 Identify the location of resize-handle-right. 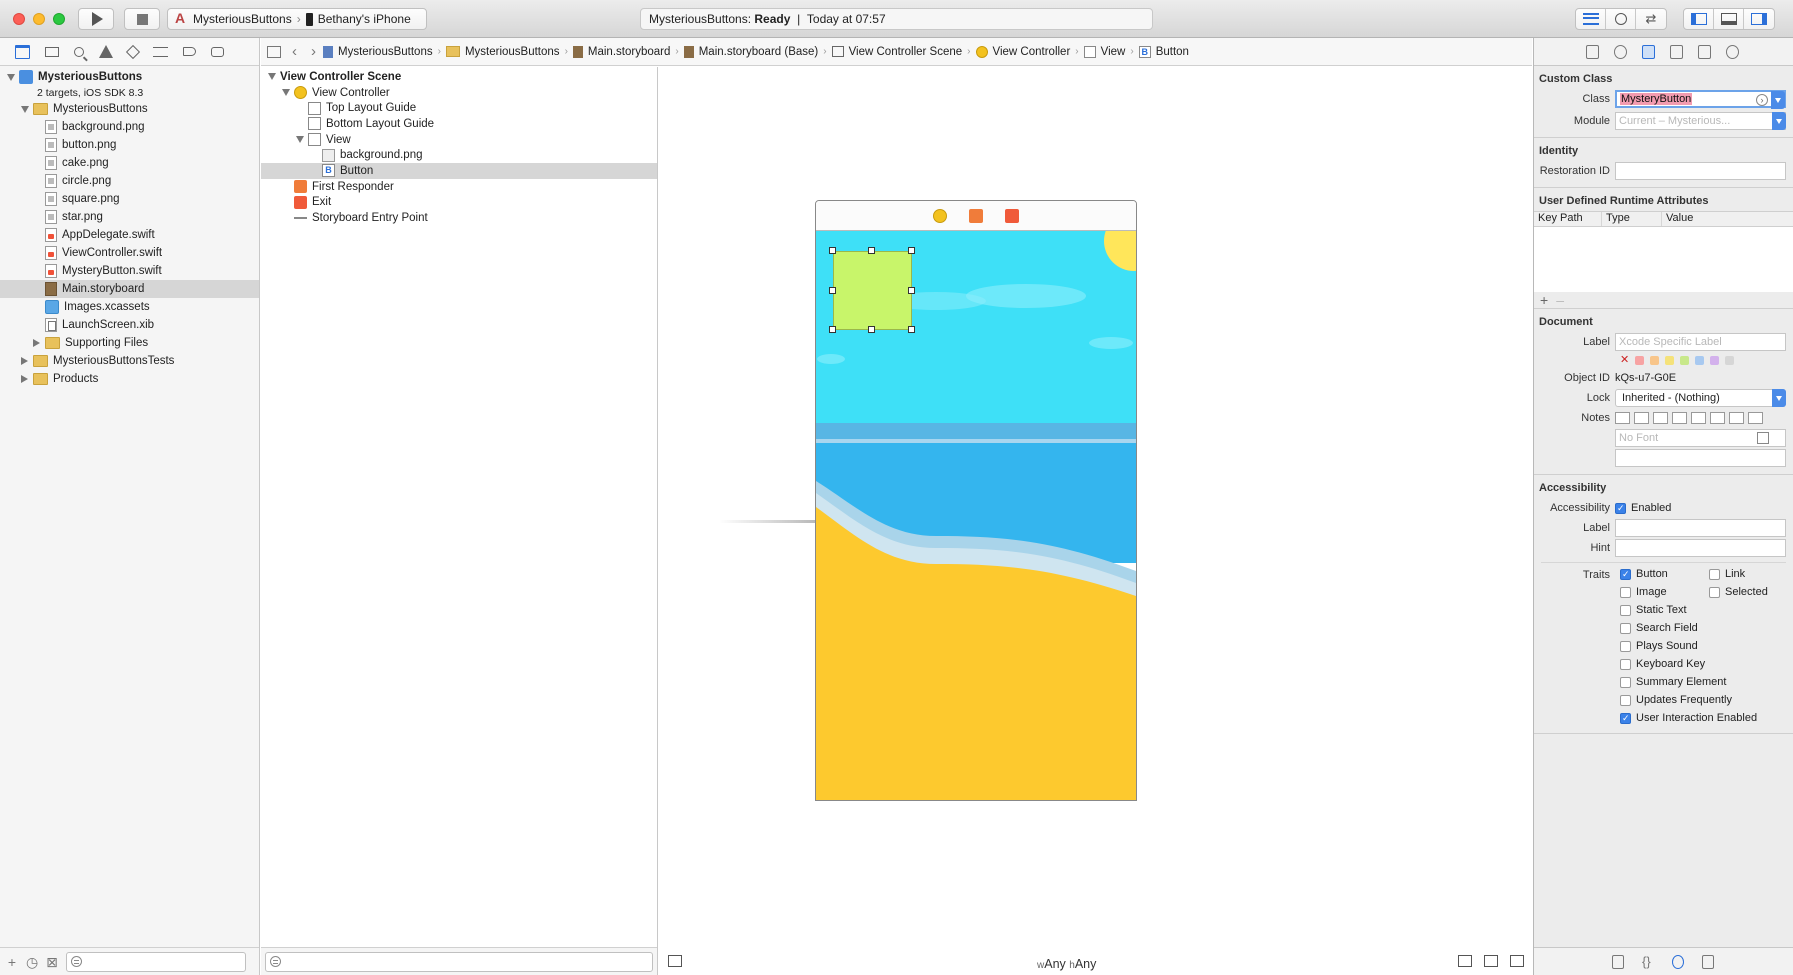
(911, 290).